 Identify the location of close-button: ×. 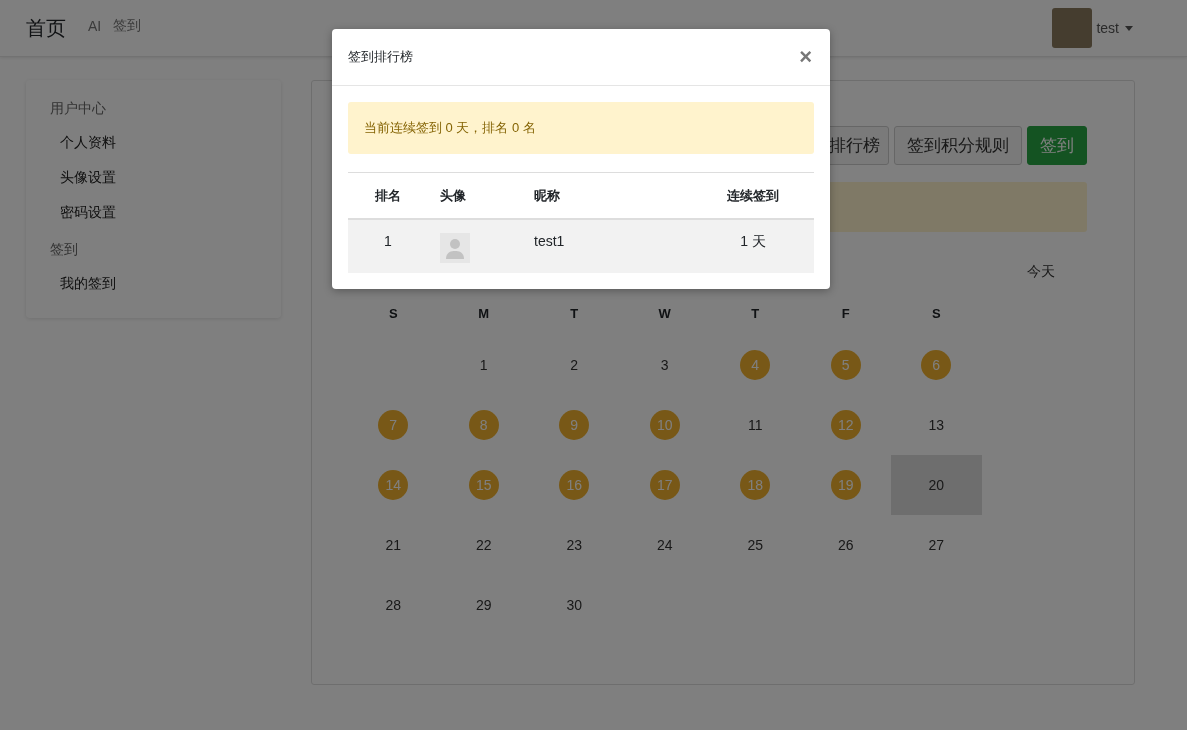
(805, 57).